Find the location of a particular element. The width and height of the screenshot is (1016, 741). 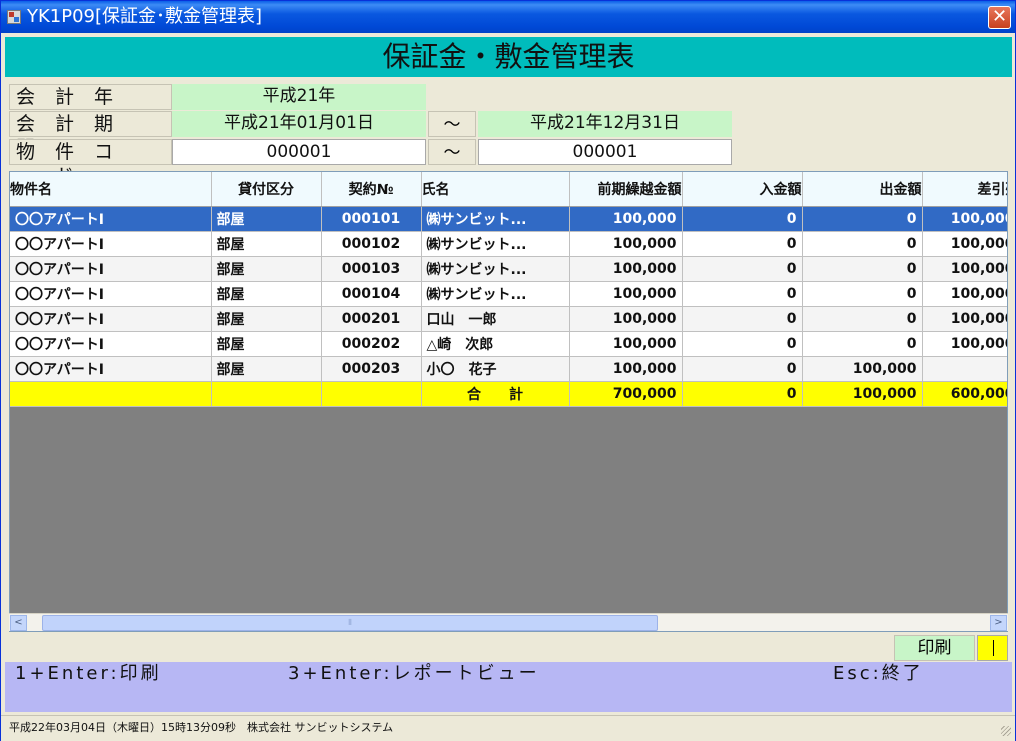

status-text: 平成22年03月04日（木曜日）15時13分09秒 株式会社 サンビットシステム is located at coordinates (201, 727).